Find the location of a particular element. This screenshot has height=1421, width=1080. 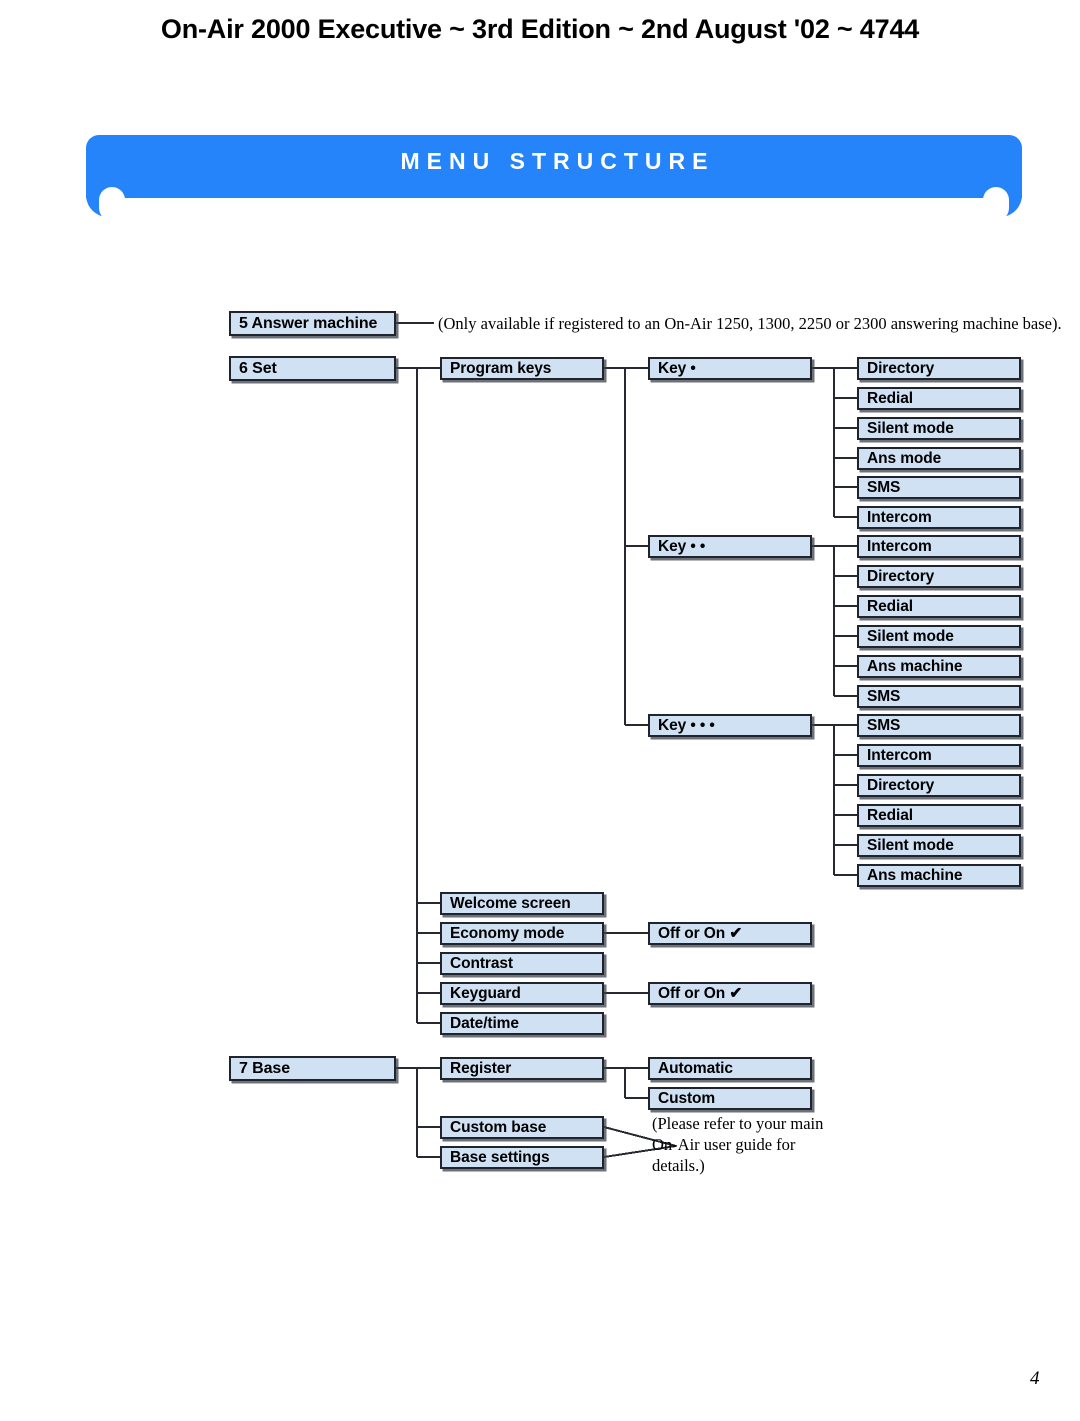

node-key1-option-5: Intercom is located at coordinates (939, 517).